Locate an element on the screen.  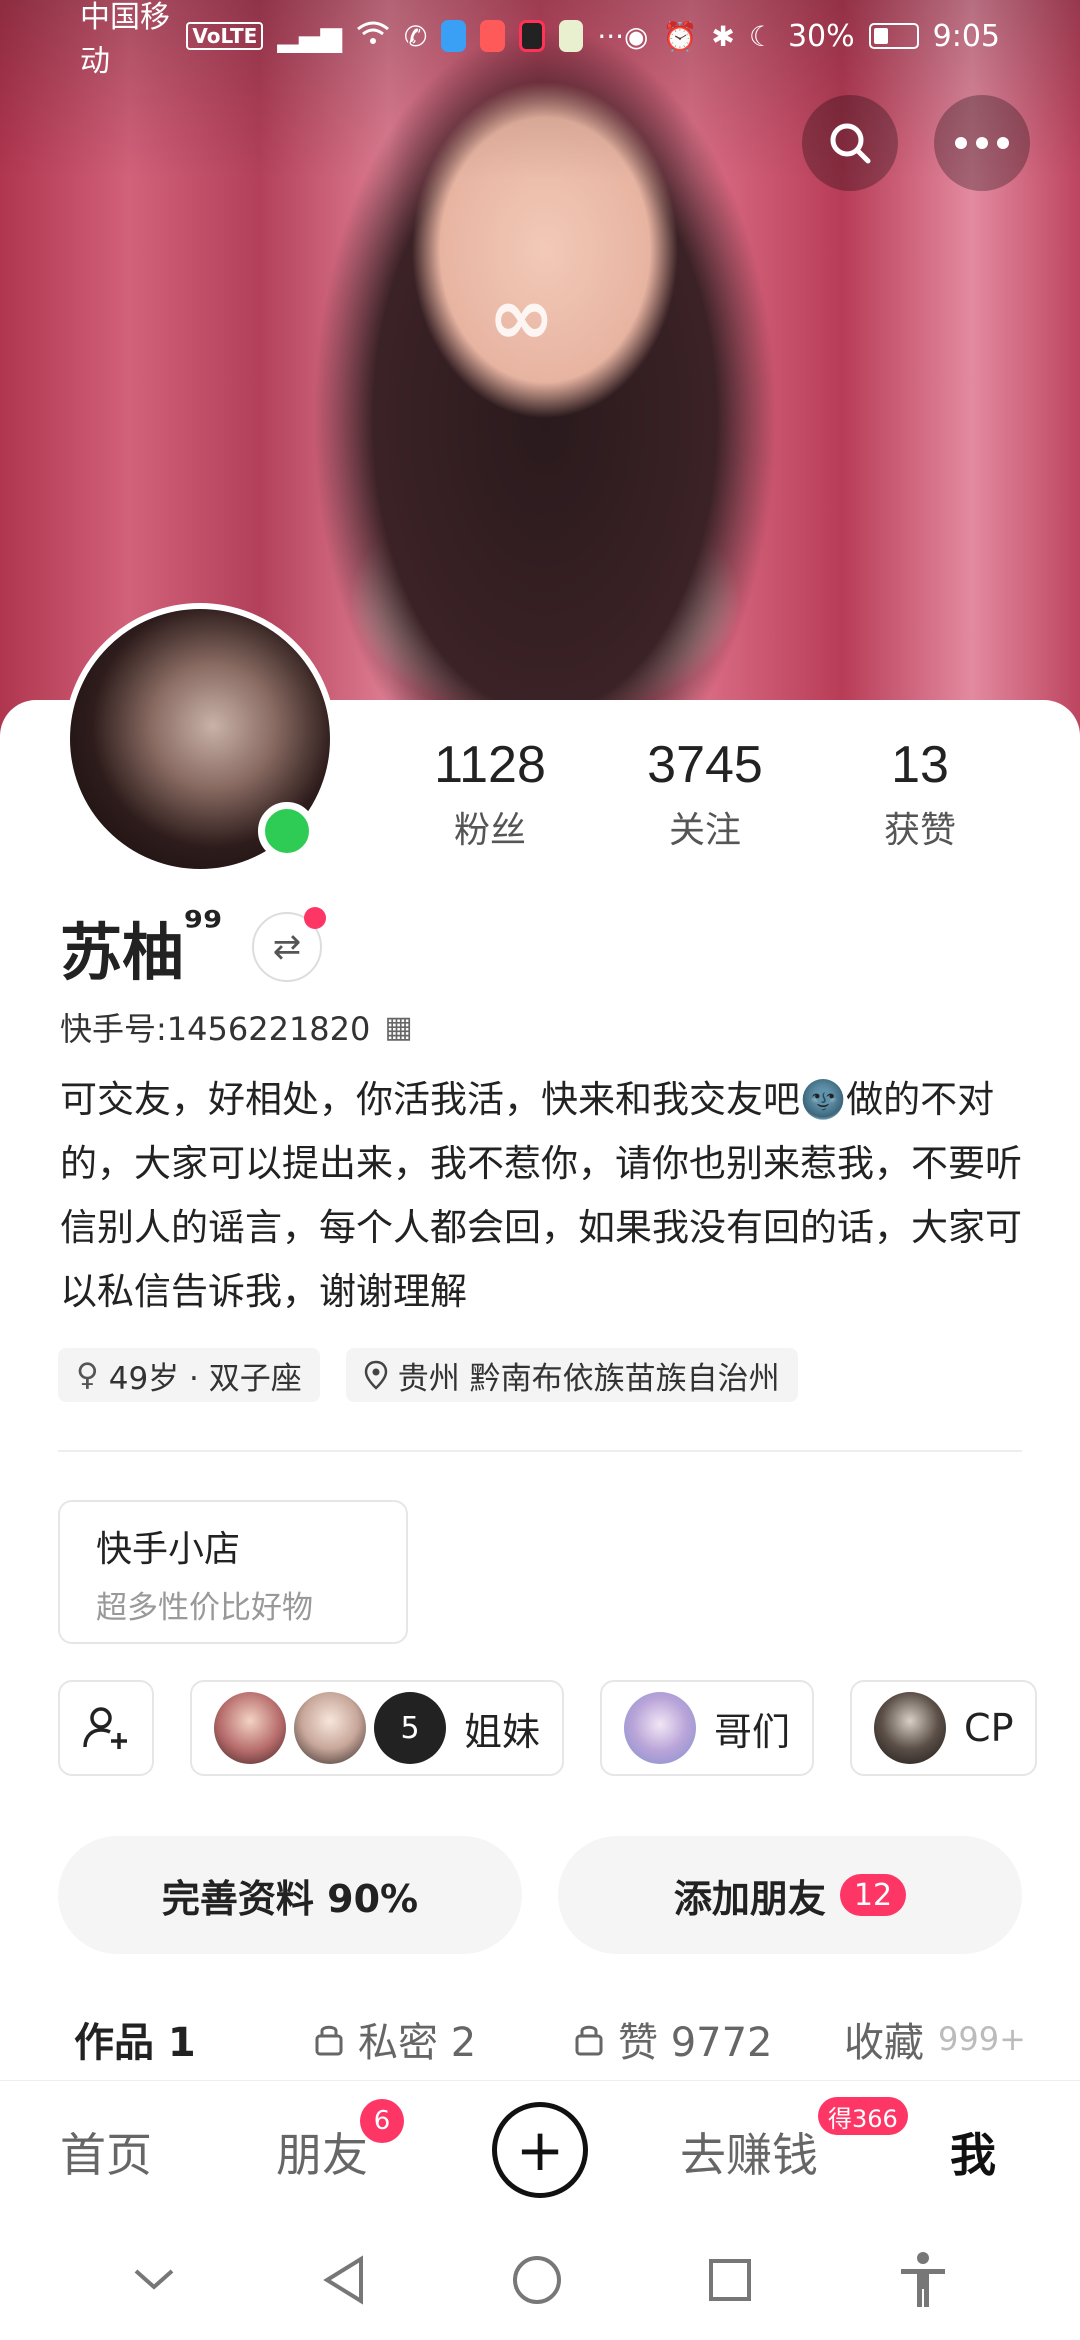
online-status-dot is located at coordinates (287, 831).